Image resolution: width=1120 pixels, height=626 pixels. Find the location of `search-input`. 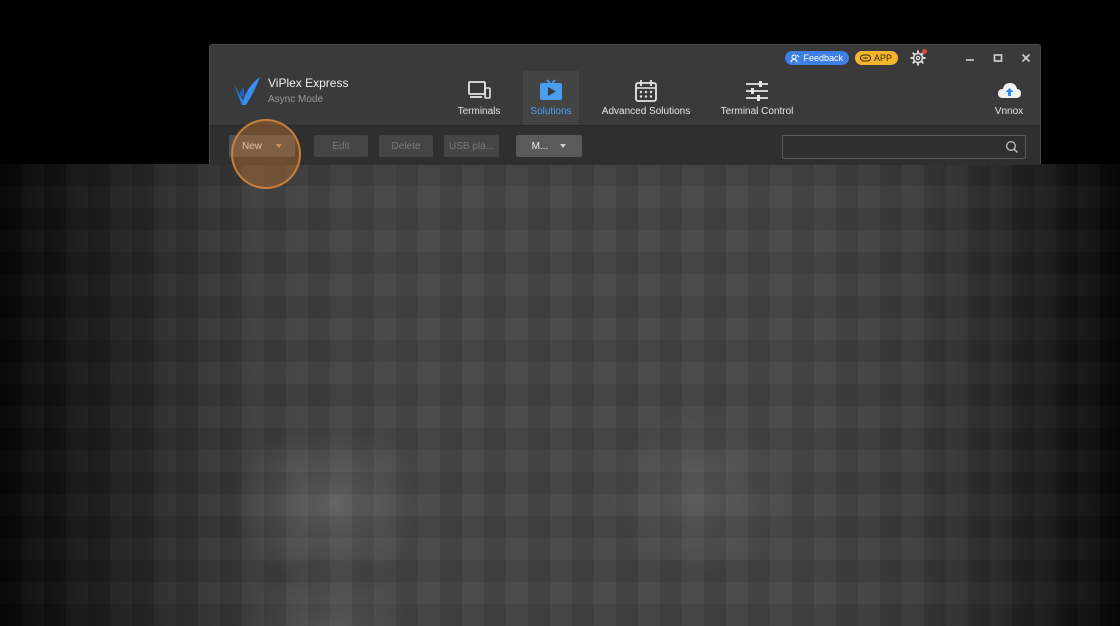

search-input is located at coordinates (891, 148).